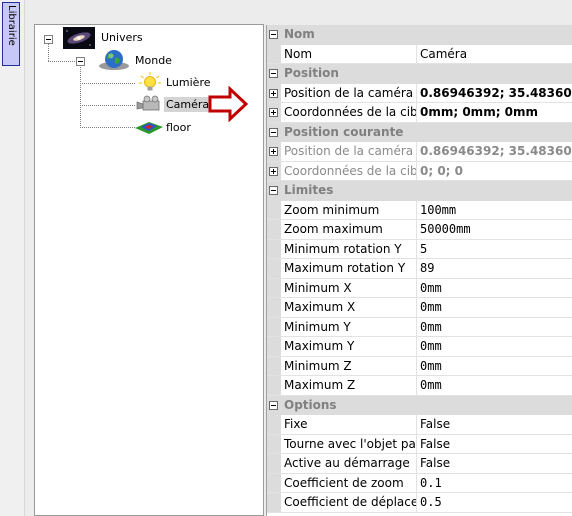 The height and width of the screenshot is (516, 572). What do you see at coordinates (350, 483) in the screenshot?
I see `property-name: Coefficient de zoom` at bounding box center [350, 483].